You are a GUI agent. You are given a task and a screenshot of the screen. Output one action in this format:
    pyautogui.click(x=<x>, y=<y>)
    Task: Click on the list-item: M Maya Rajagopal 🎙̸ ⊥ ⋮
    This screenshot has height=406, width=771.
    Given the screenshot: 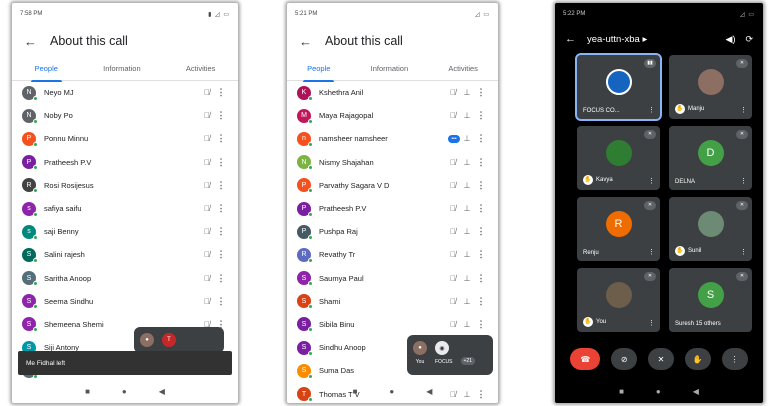 What is the action you would take?
    pyautogui.click(x=392, y=115)
    